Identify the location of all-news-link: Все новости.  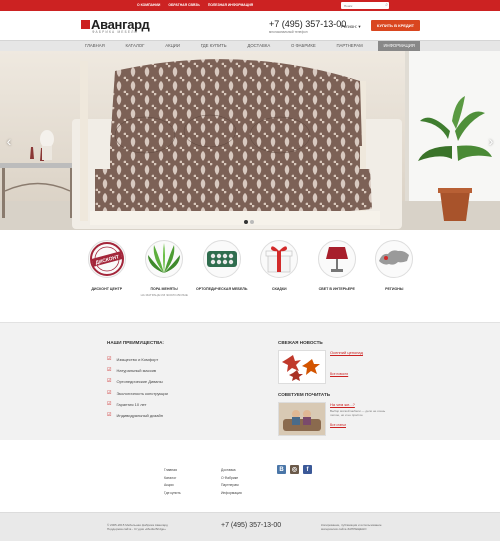
(346, 374).